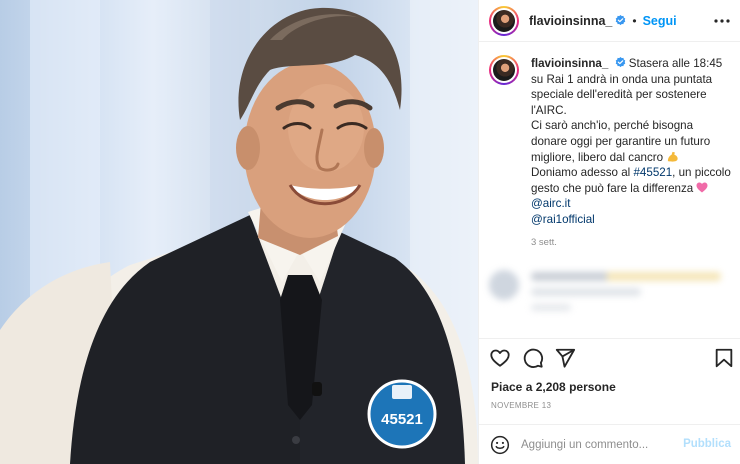 The height and width of the screenshot is (464, 740). Describe the element at coordinates (601, 445) in the screenshot. I see `comment-input` at that location.